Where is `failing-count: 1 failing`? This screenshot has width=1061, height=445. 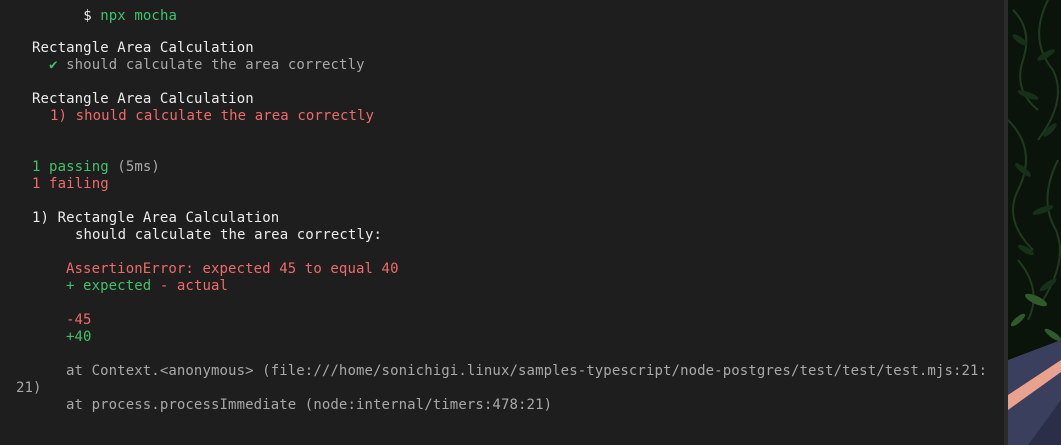 failing-count: 1 failing is located at coordinates (70, 184).